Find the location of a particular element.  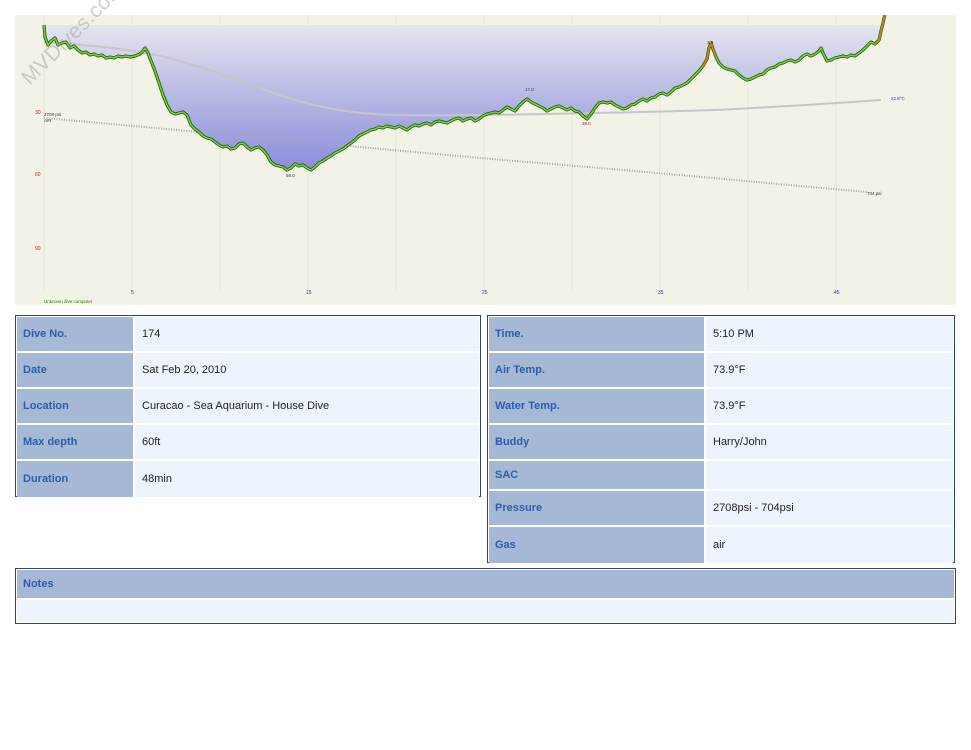

air-temp-row: Air Temp. 73.9°F is located at coordinates (721, 371).